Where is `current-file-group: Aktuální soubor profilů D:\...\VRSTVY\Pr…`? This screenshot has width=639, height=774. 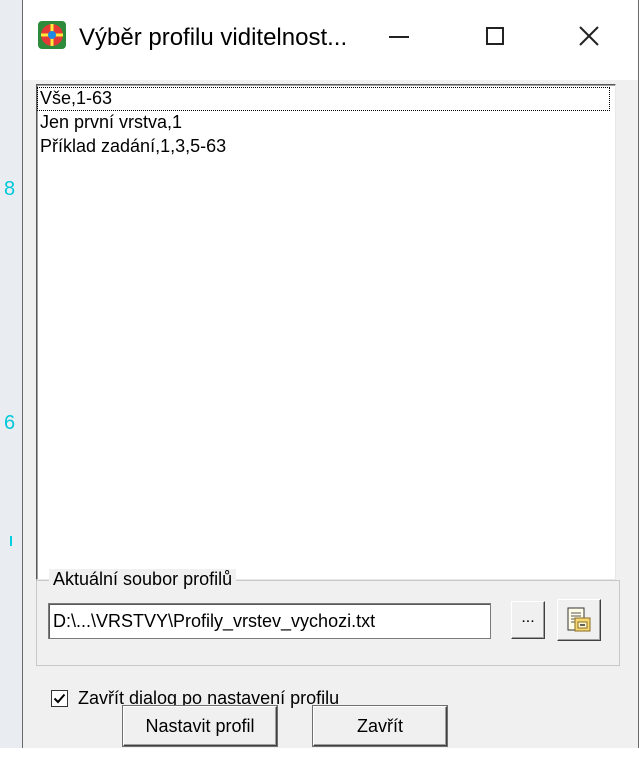 current-file-group: Aktuální soubor profilů D:\...\VRSTVY\Pr… is located at coordinates (328, 617).